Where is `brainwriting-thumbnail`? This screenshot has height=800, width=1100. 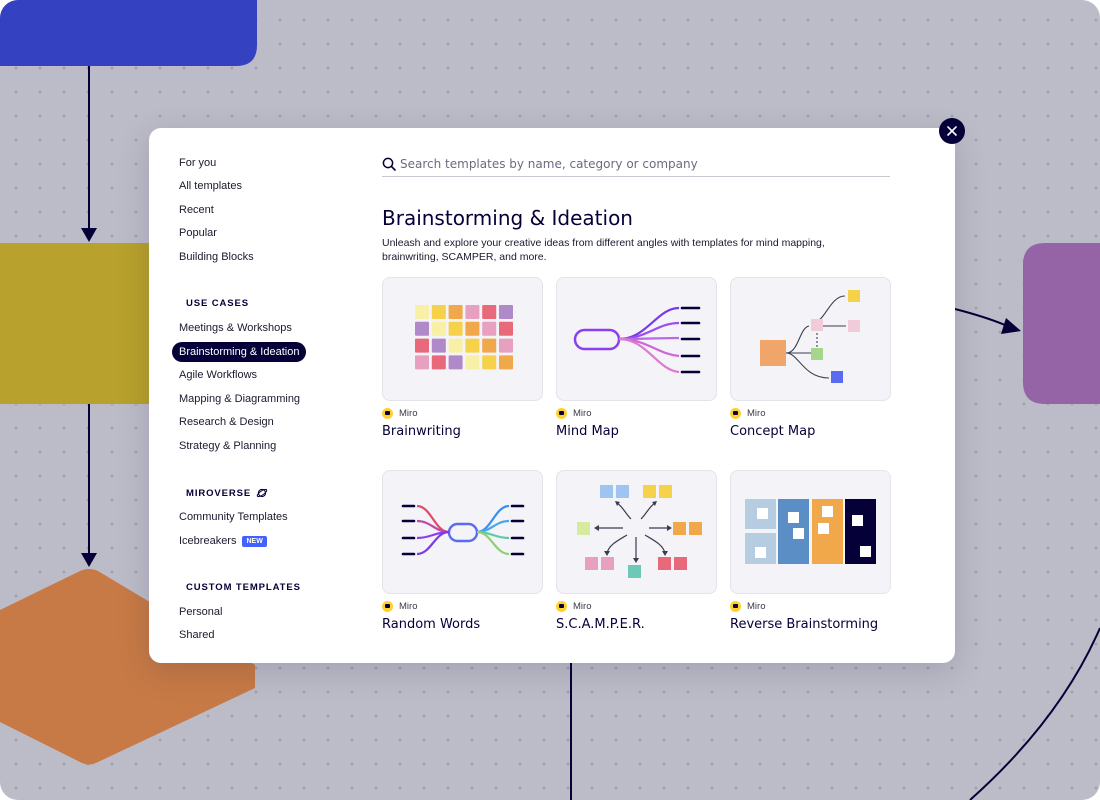
brainwriting-thumbnail is located at coordinates (464, 337).